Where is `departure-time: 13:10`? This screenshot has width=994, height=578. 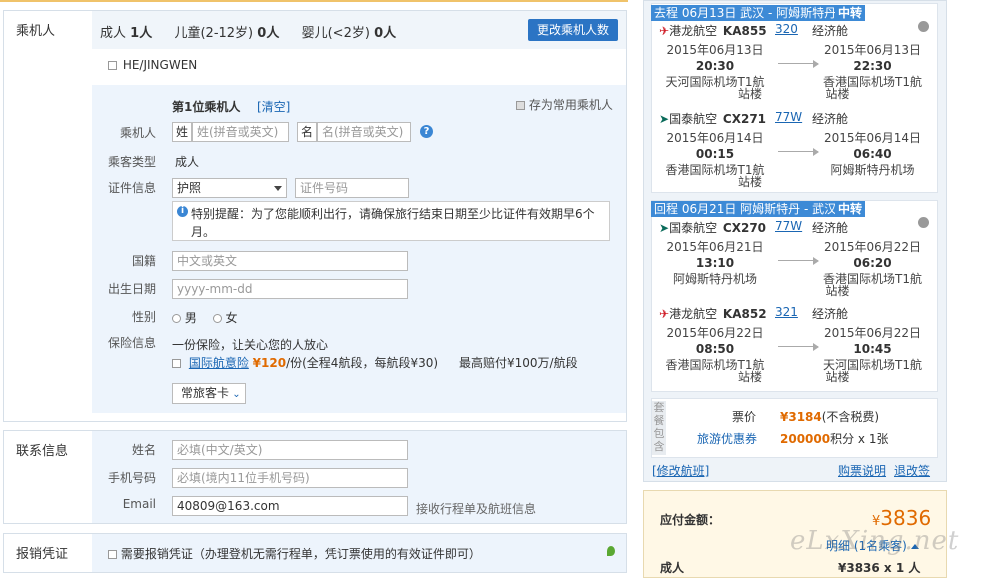
departure-time: 13:10 is located at coordinates (715, 263).